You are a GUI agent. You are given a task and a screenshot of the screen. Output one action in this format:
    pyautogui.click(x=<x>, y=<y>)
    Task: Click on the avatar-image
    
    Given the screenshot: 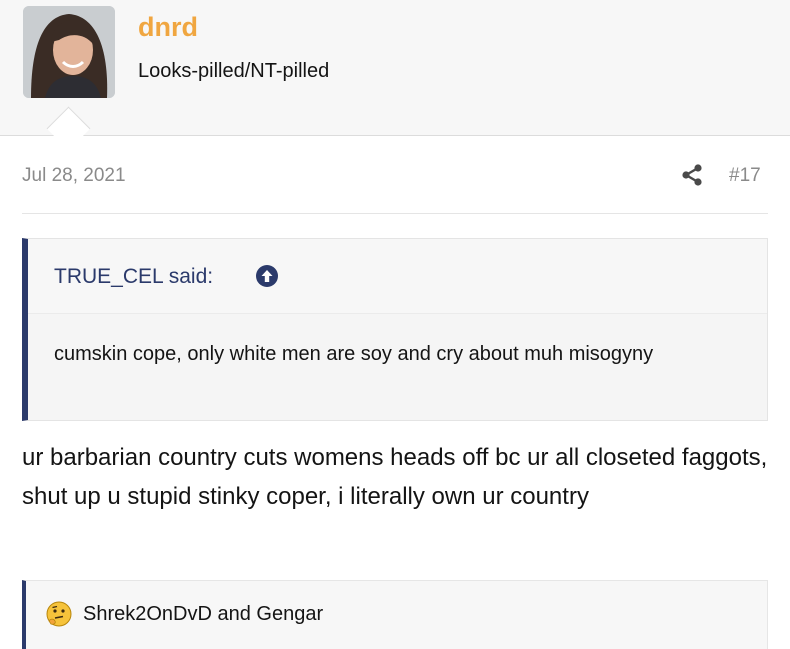 What is the action you would take?
    pyautogui.click(x=69, y=52)
    